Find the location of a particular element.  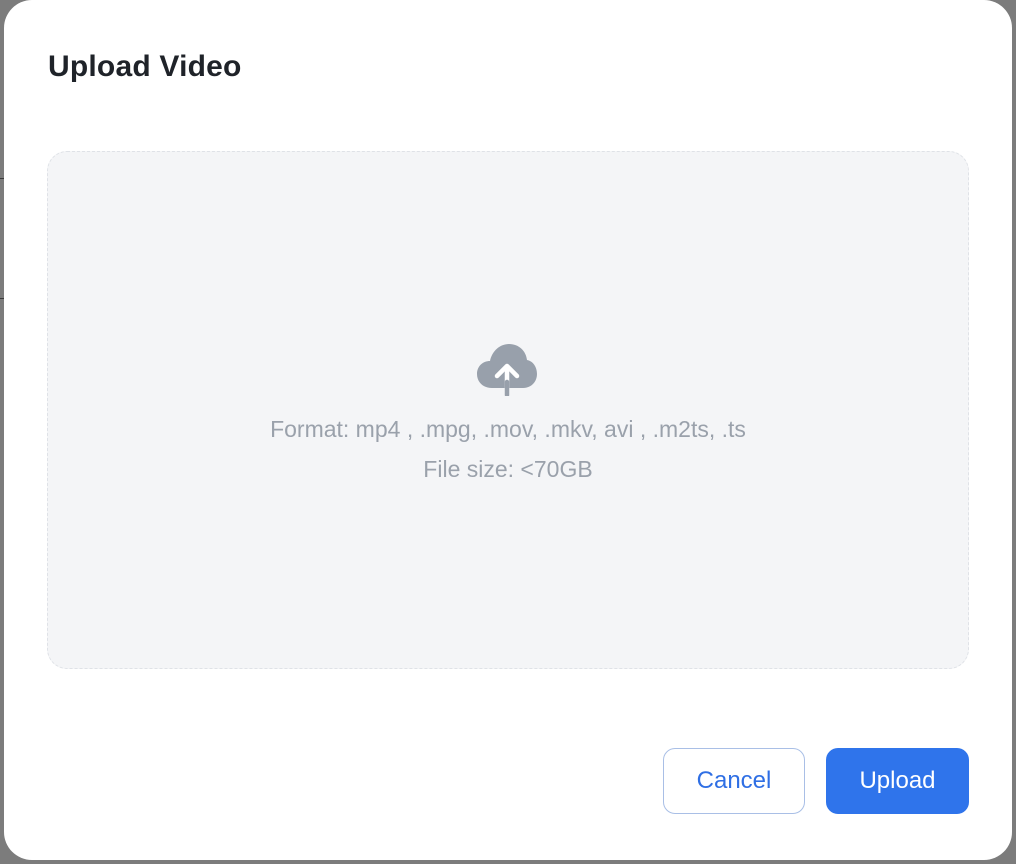

upload-button: Upload is located at coordinates (897, 781).